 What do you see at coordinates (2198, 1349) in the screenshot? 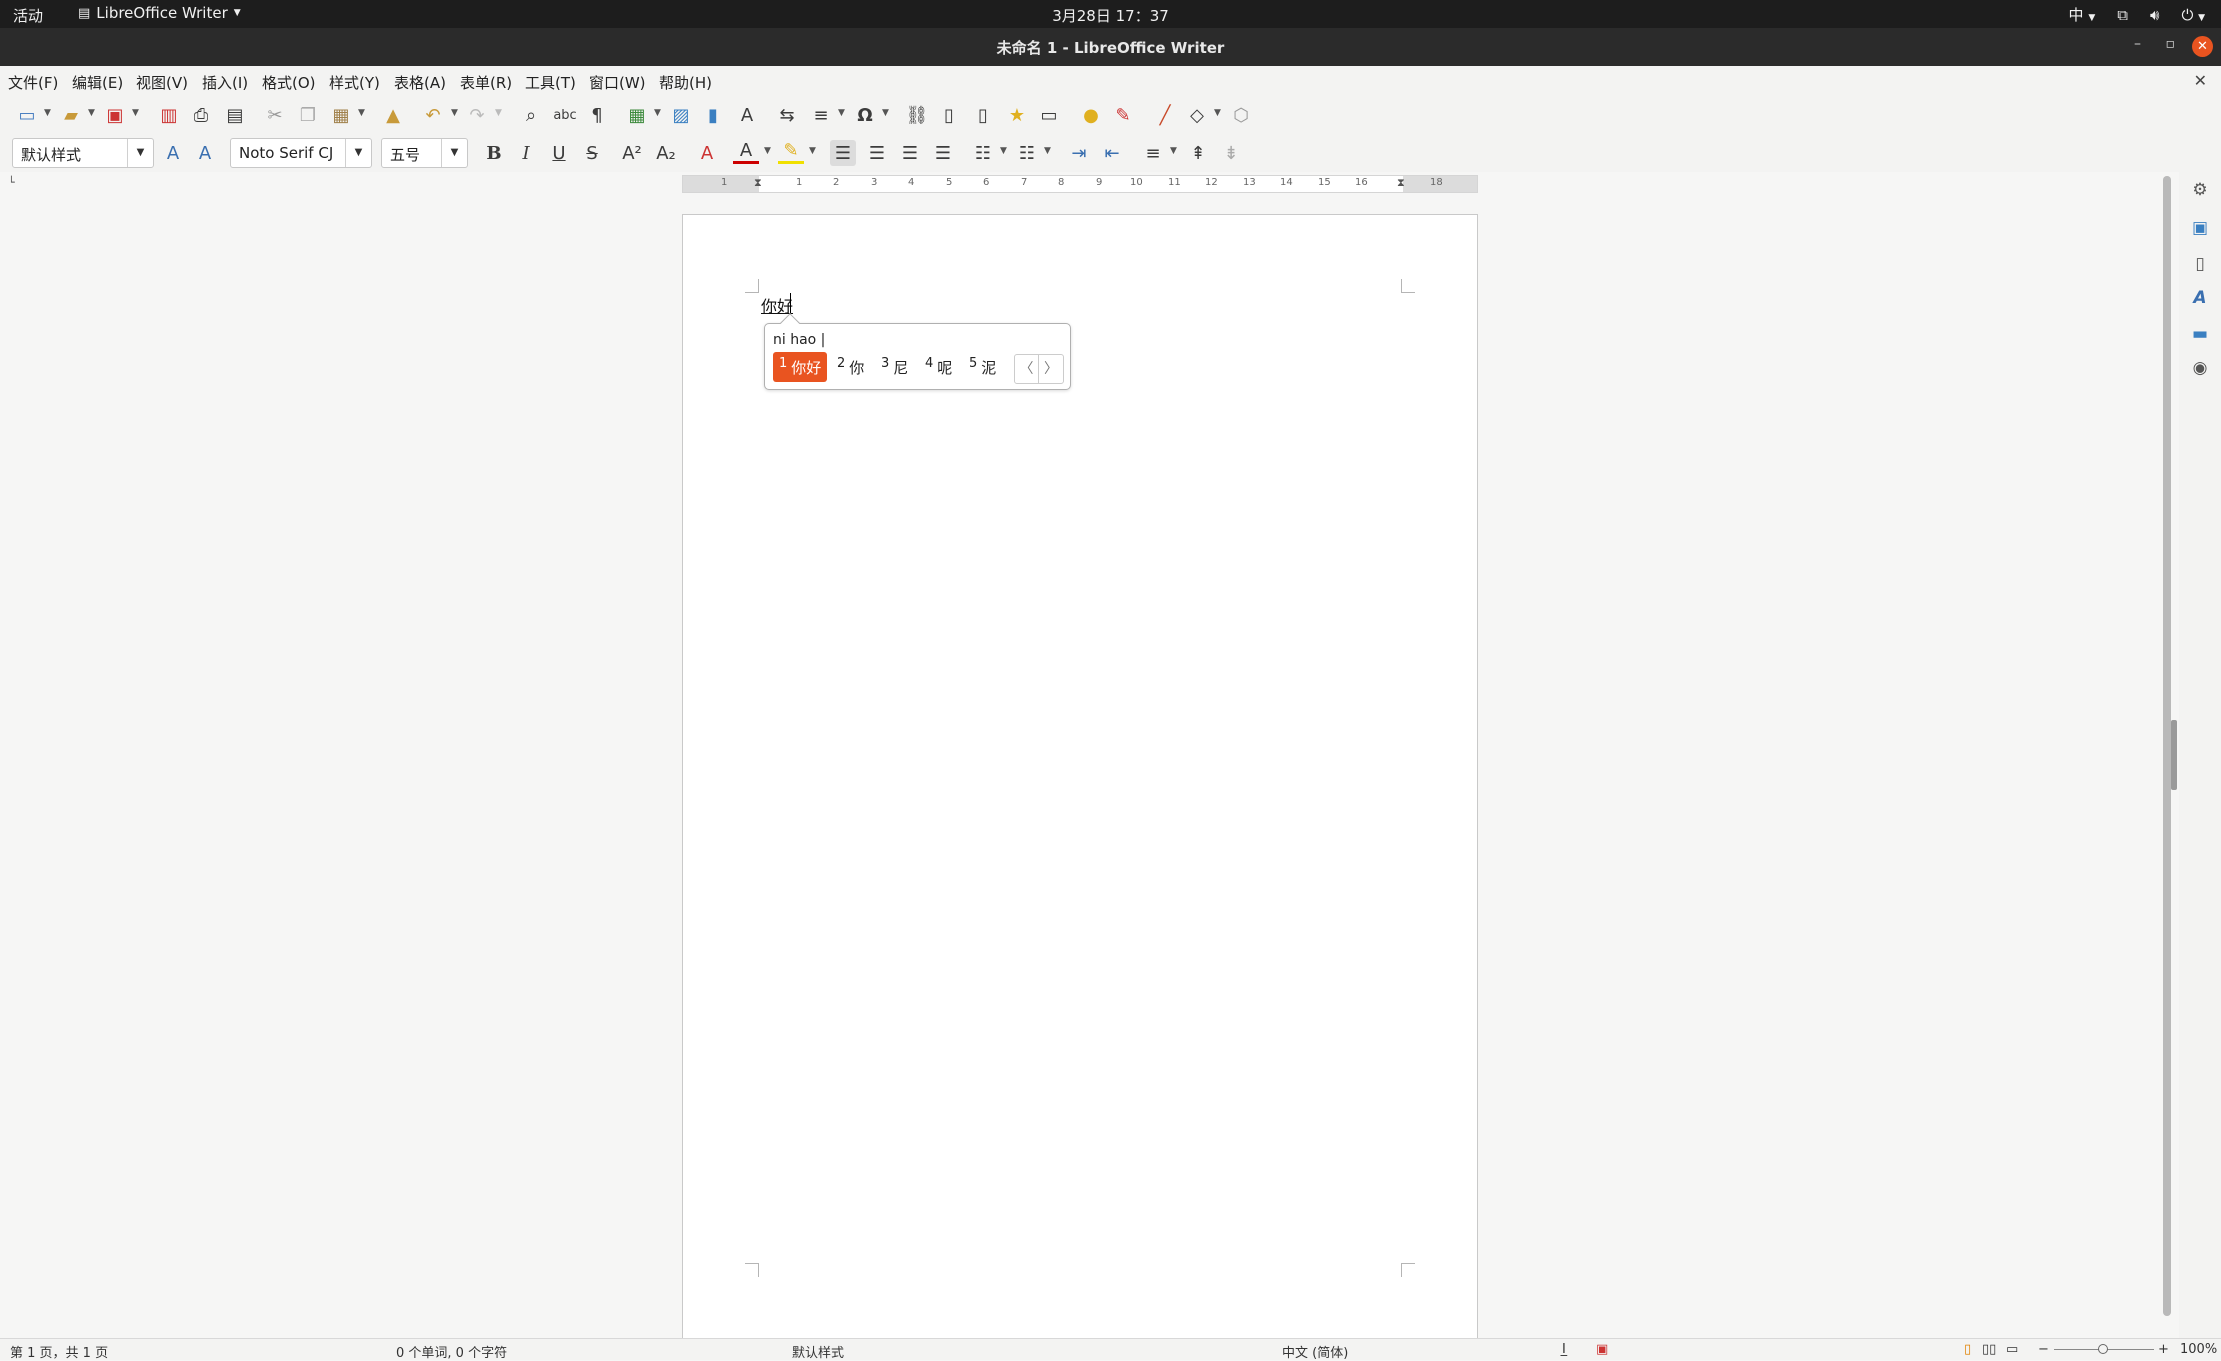
I see `zoom-level: 100%` at bounding box center [2198, 1349].